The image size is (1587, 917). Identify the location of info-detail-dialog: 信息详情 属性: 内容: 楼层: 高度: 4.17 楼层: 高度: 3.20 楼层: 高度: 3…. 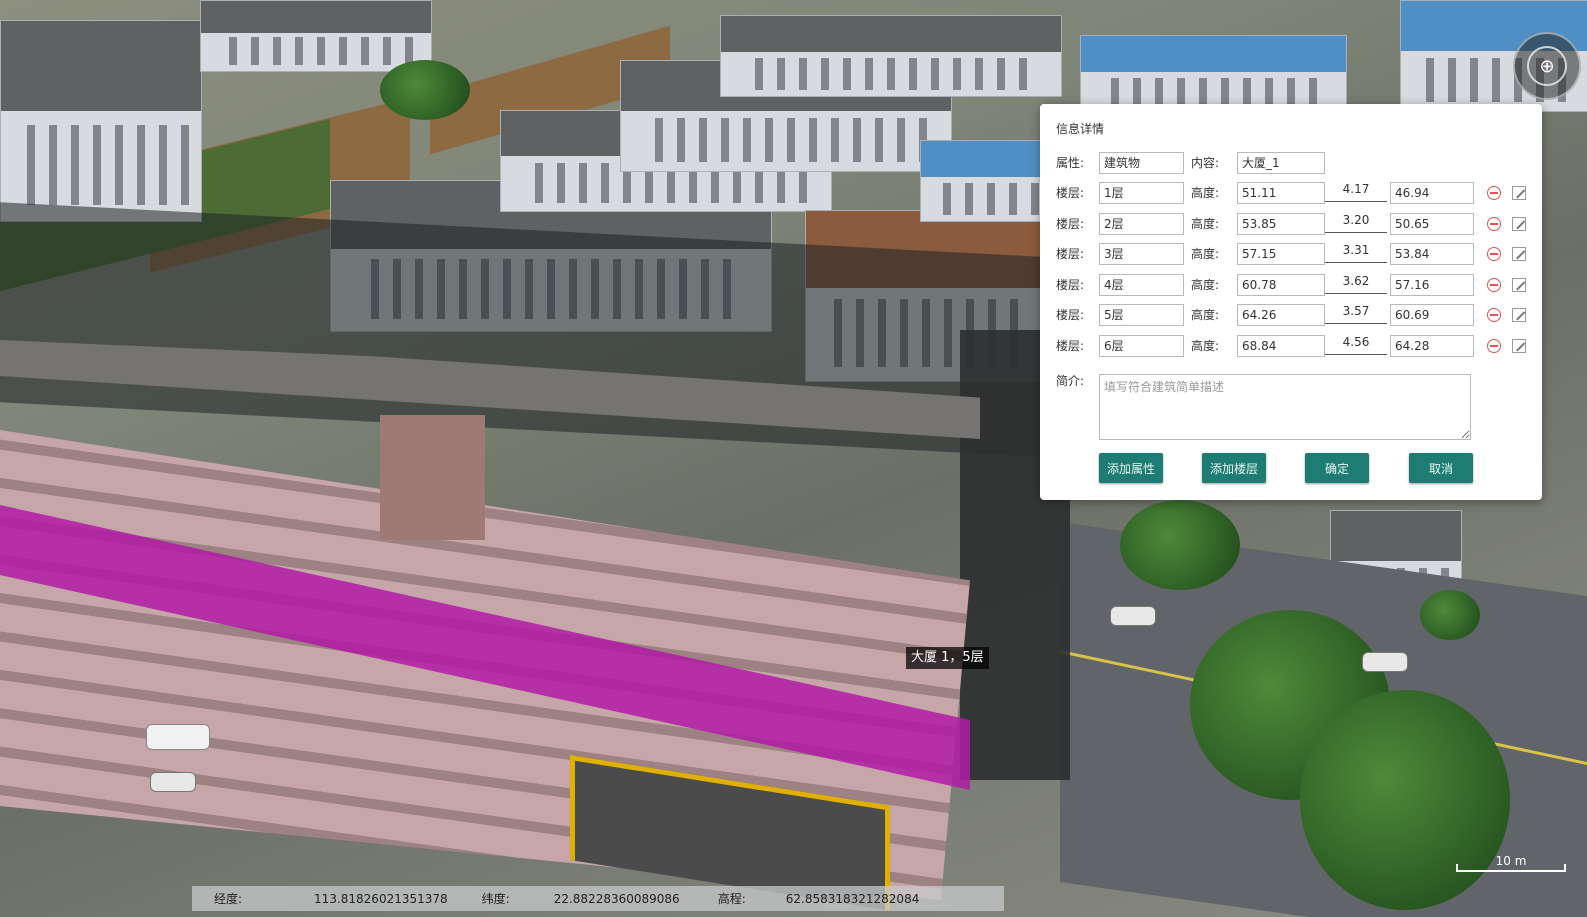
(1291, 302).